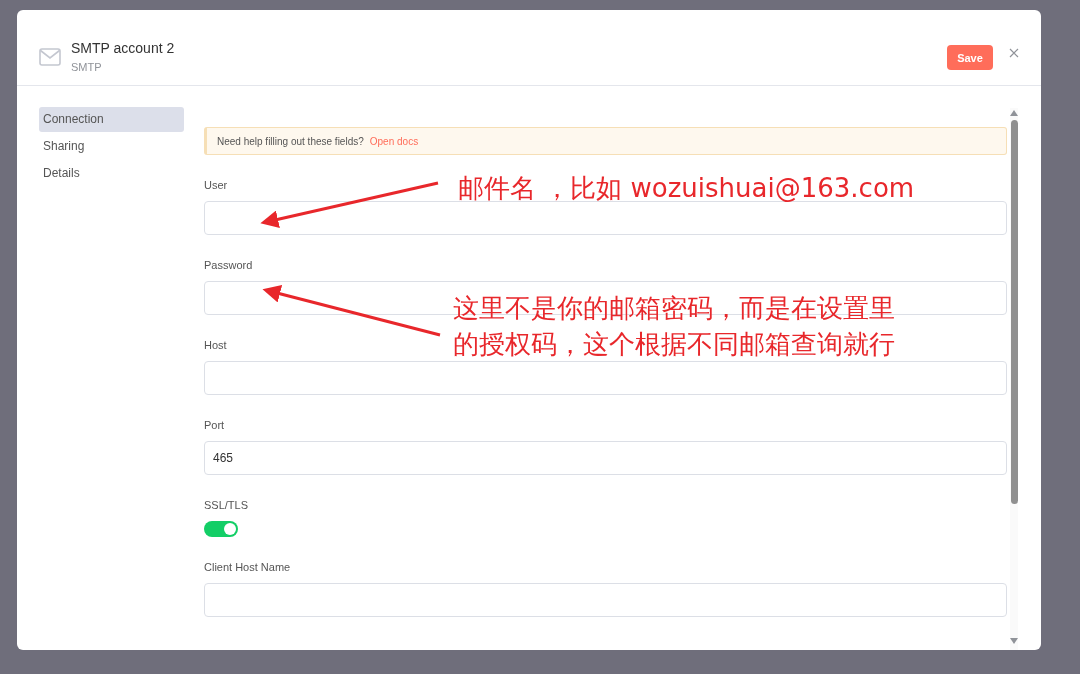 This screenshot has width=1080, height=674. I want to click on sidebar-item: Details, so click(111, 173).